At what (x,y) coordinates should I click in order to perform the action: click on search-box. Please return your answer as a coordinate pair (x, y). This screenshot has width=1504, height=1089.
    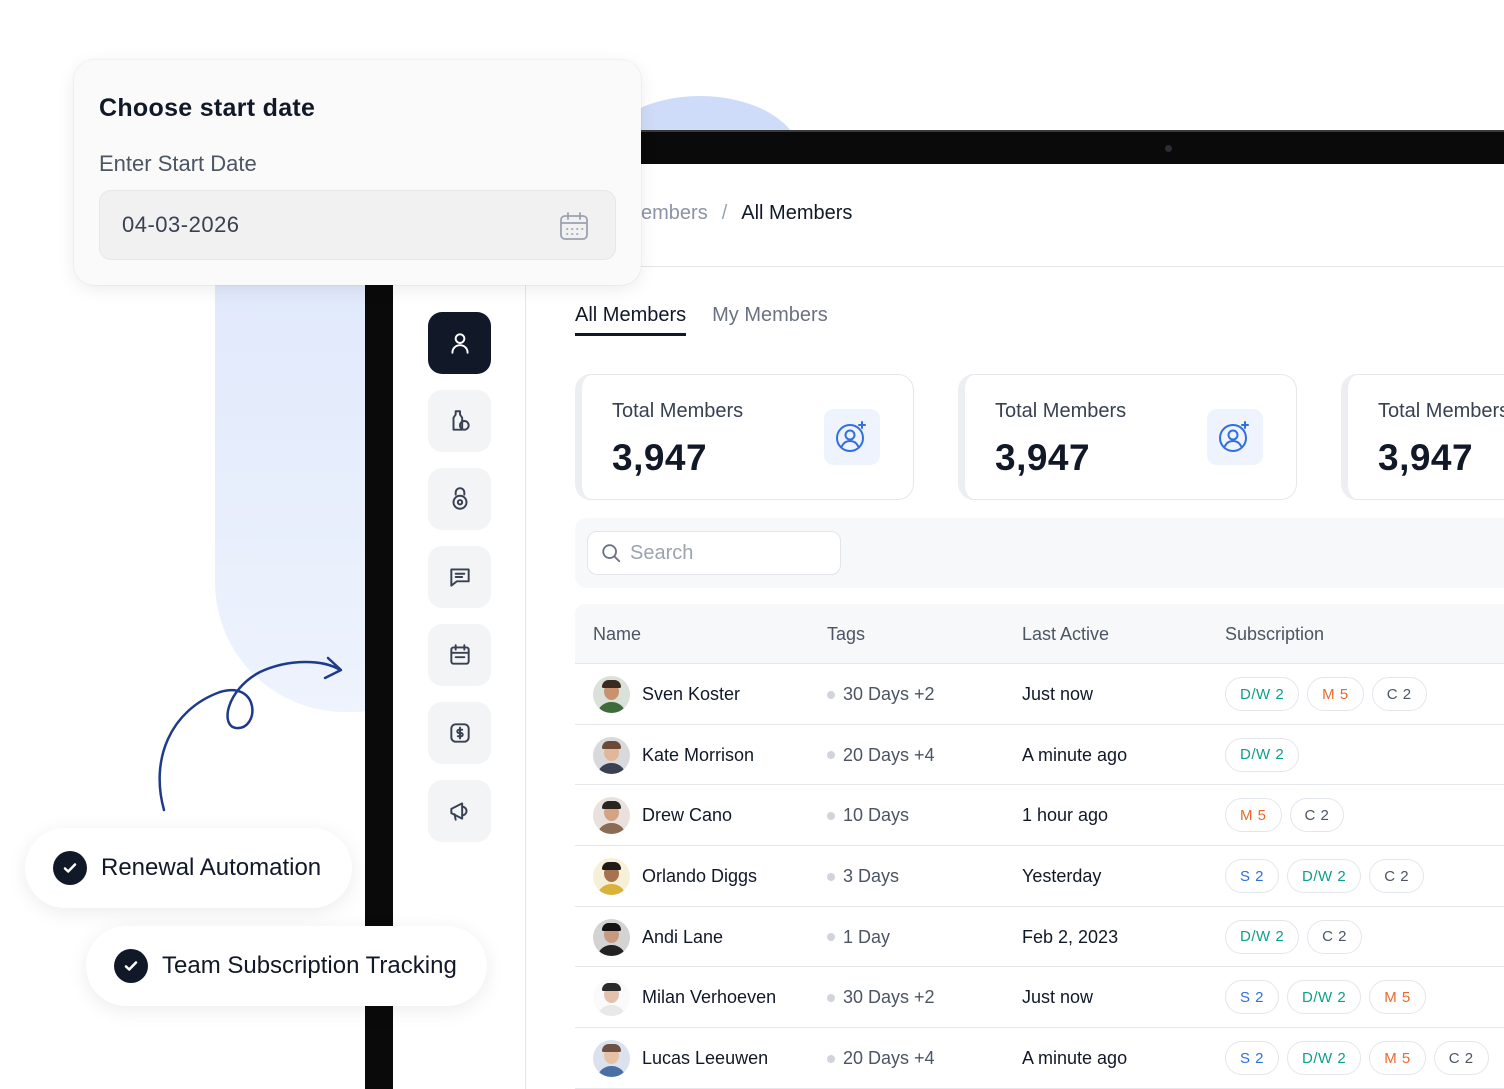
    Looking at the image, I should click on (714, 553).